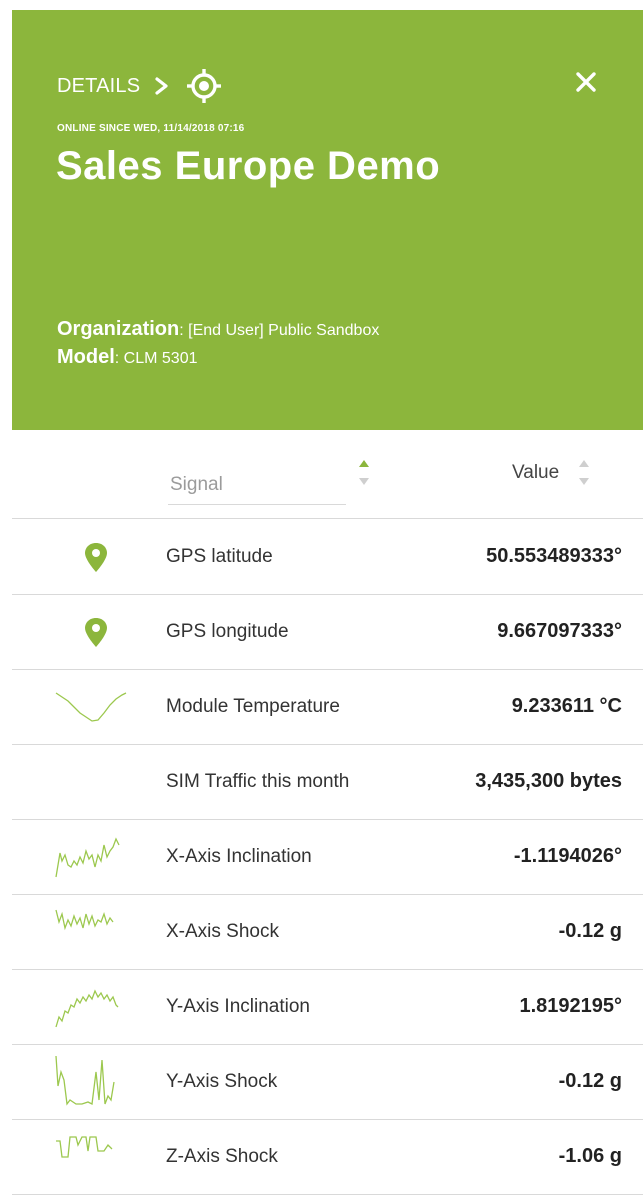 This screenshot has height=1195, width=643. I want to click on table-row: Z-Axis Shock -1.06 g, so click(327, 1157).